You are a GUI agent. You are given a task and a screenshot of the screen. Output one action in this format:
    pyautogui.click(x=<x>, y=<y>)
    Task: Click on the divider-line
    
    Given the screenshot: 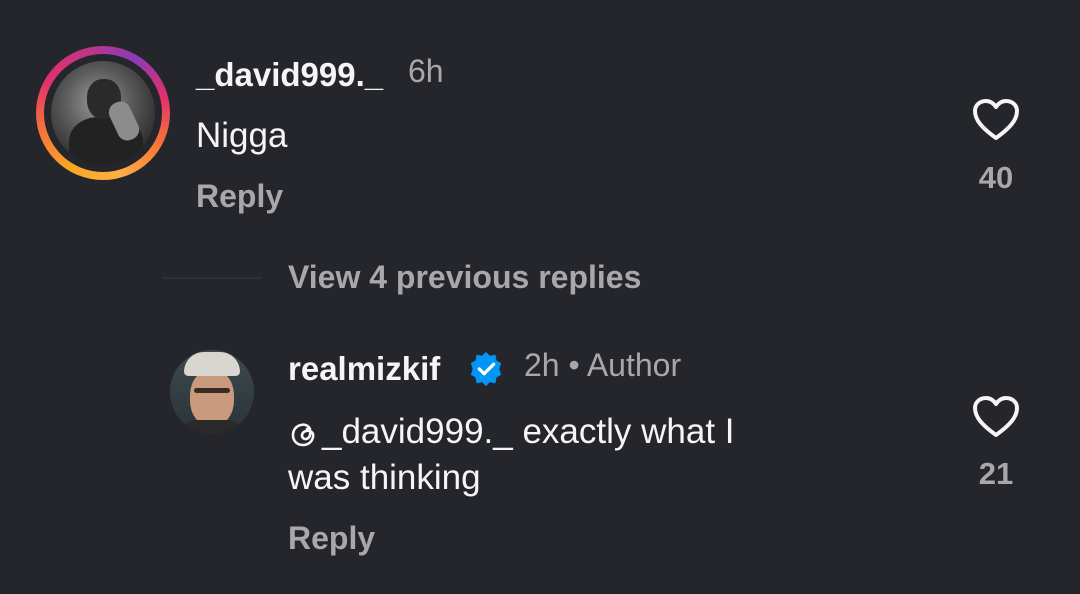 What is the action you would take?
    pyautogui.click(x=212, y=278)
    